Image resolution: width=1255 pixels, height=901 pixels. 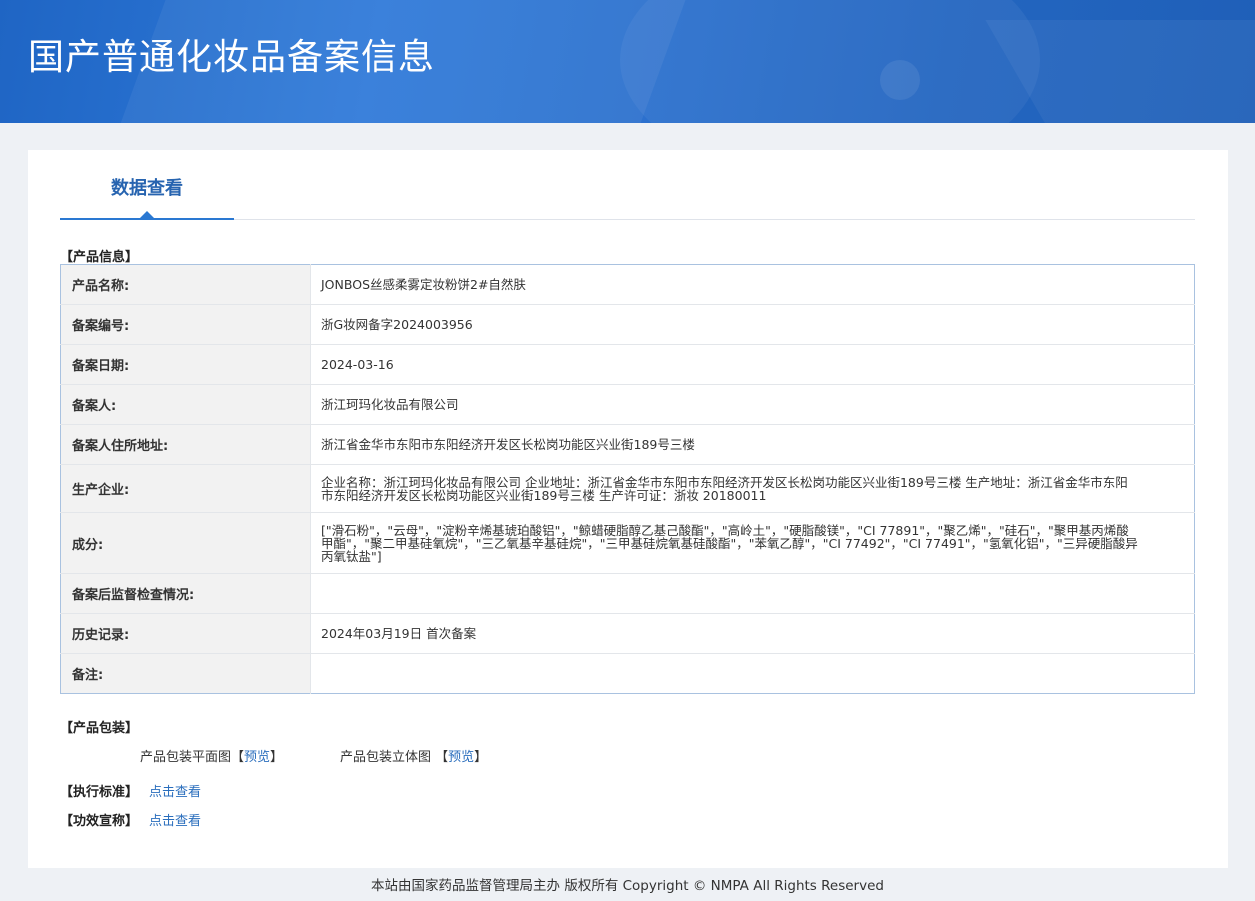 What do you see at coordinates (752, 633) in the screenshot?
I see `row-value: 2024年03月19日 首次备案` at bounding box center [752, 633].